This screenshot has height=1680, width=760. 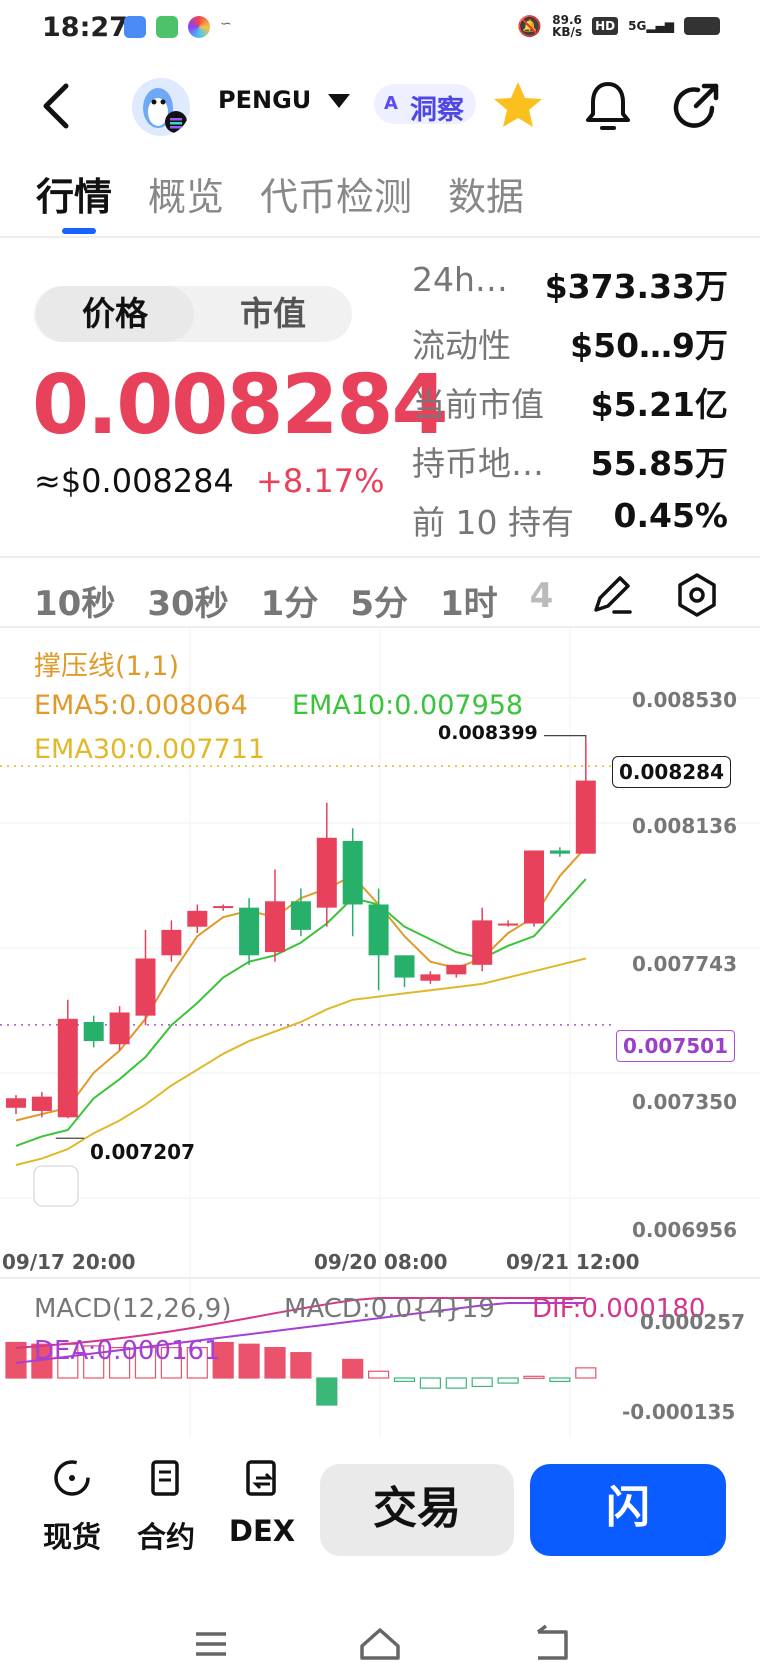 What do you see at coordinates (74, 600) in the screenshot?
I see `timeframe-10s: 10秒` at bounding box center [74, 600].